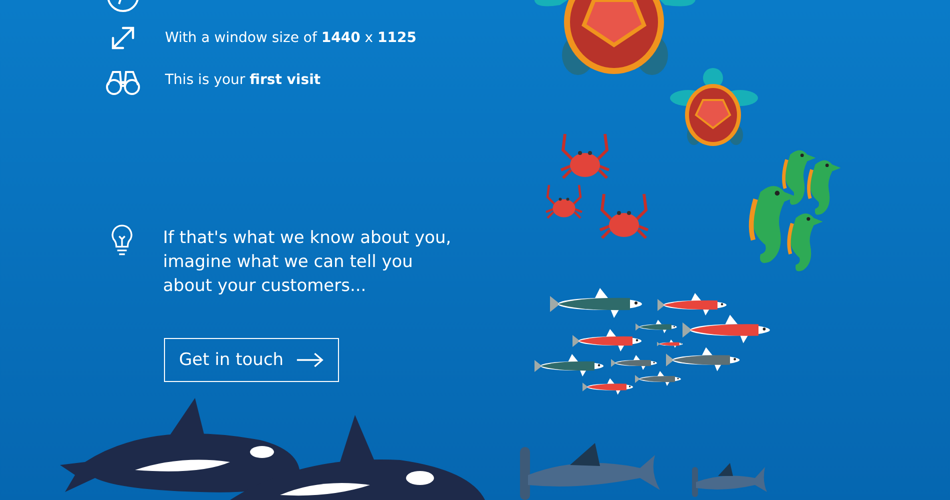 The height and width of the screenshot is (500, 950). What do you see at coordinates (243, 80) in the screenshot?
I see `fact-text: This is your first visit` at bounding box center [243, 80].